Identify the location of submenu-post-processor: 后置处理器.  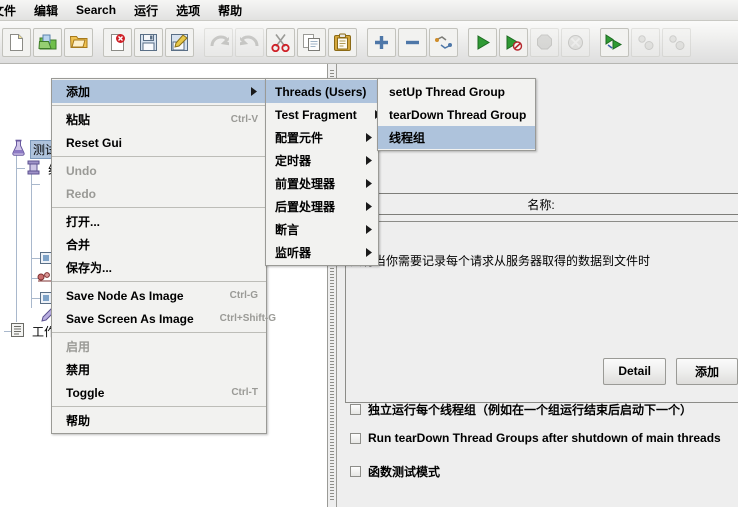
(322, 206).